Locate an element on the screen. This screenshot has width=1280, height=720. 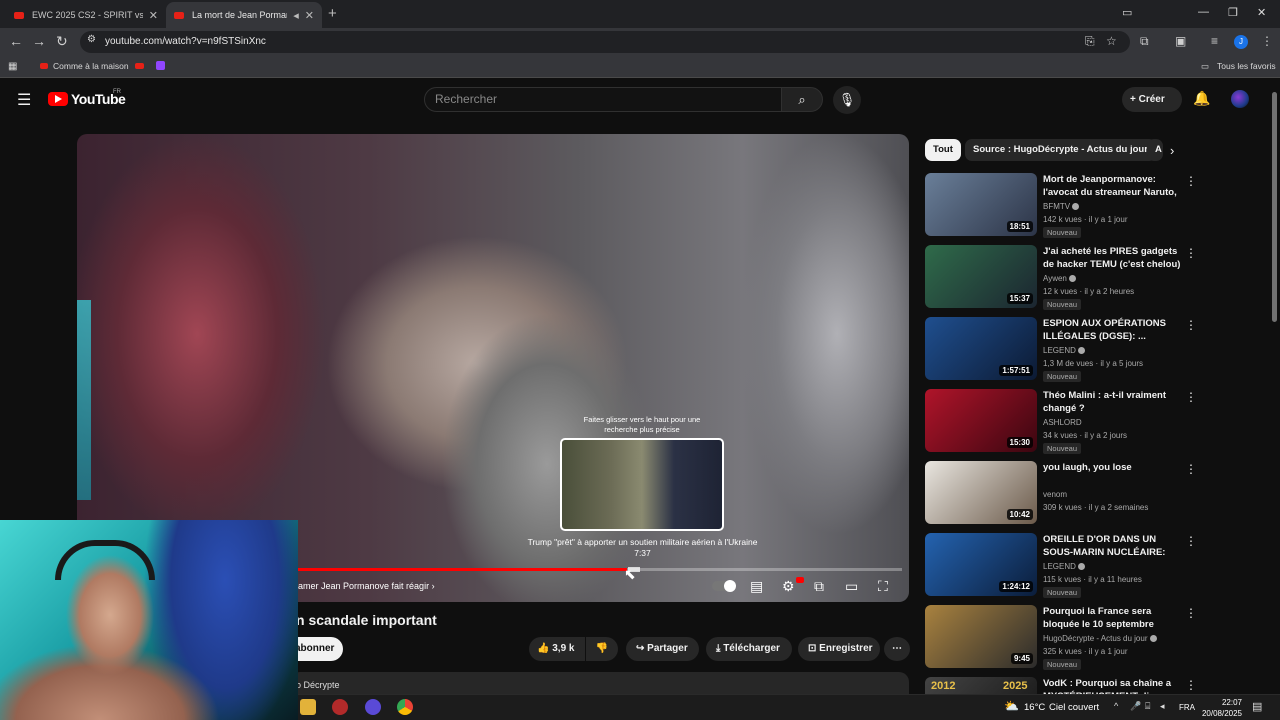
recommendation-channel: HugoDécrypte - Actus du jour is located at coordinates (1100, 638).